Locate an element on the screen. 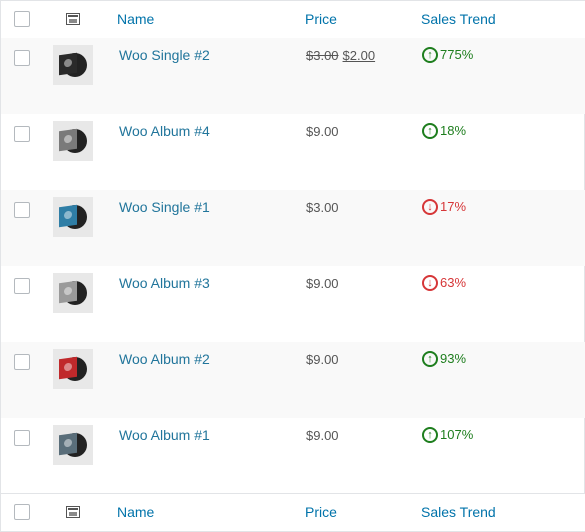  table-footer: Name Price Sales Trend is located at coordinates (293, 512).